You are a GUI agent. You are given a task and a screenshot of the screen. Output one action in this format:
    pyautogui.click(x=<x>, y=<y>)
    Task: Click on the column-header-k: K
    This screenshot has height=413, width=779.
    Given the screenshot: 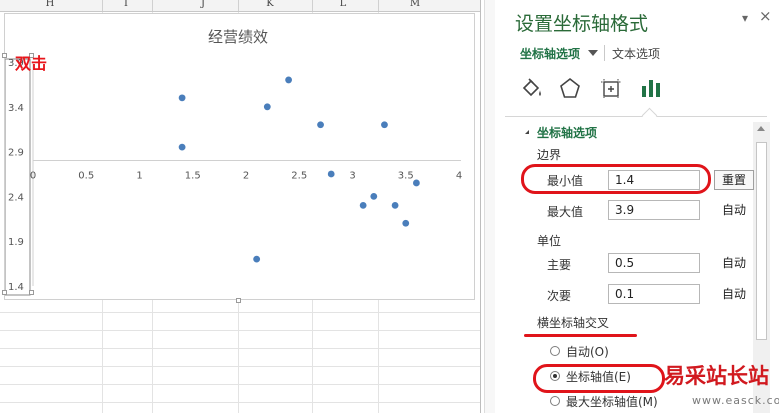 What is the action you would take?
    pyautogui.click(x=270, y=4)
    